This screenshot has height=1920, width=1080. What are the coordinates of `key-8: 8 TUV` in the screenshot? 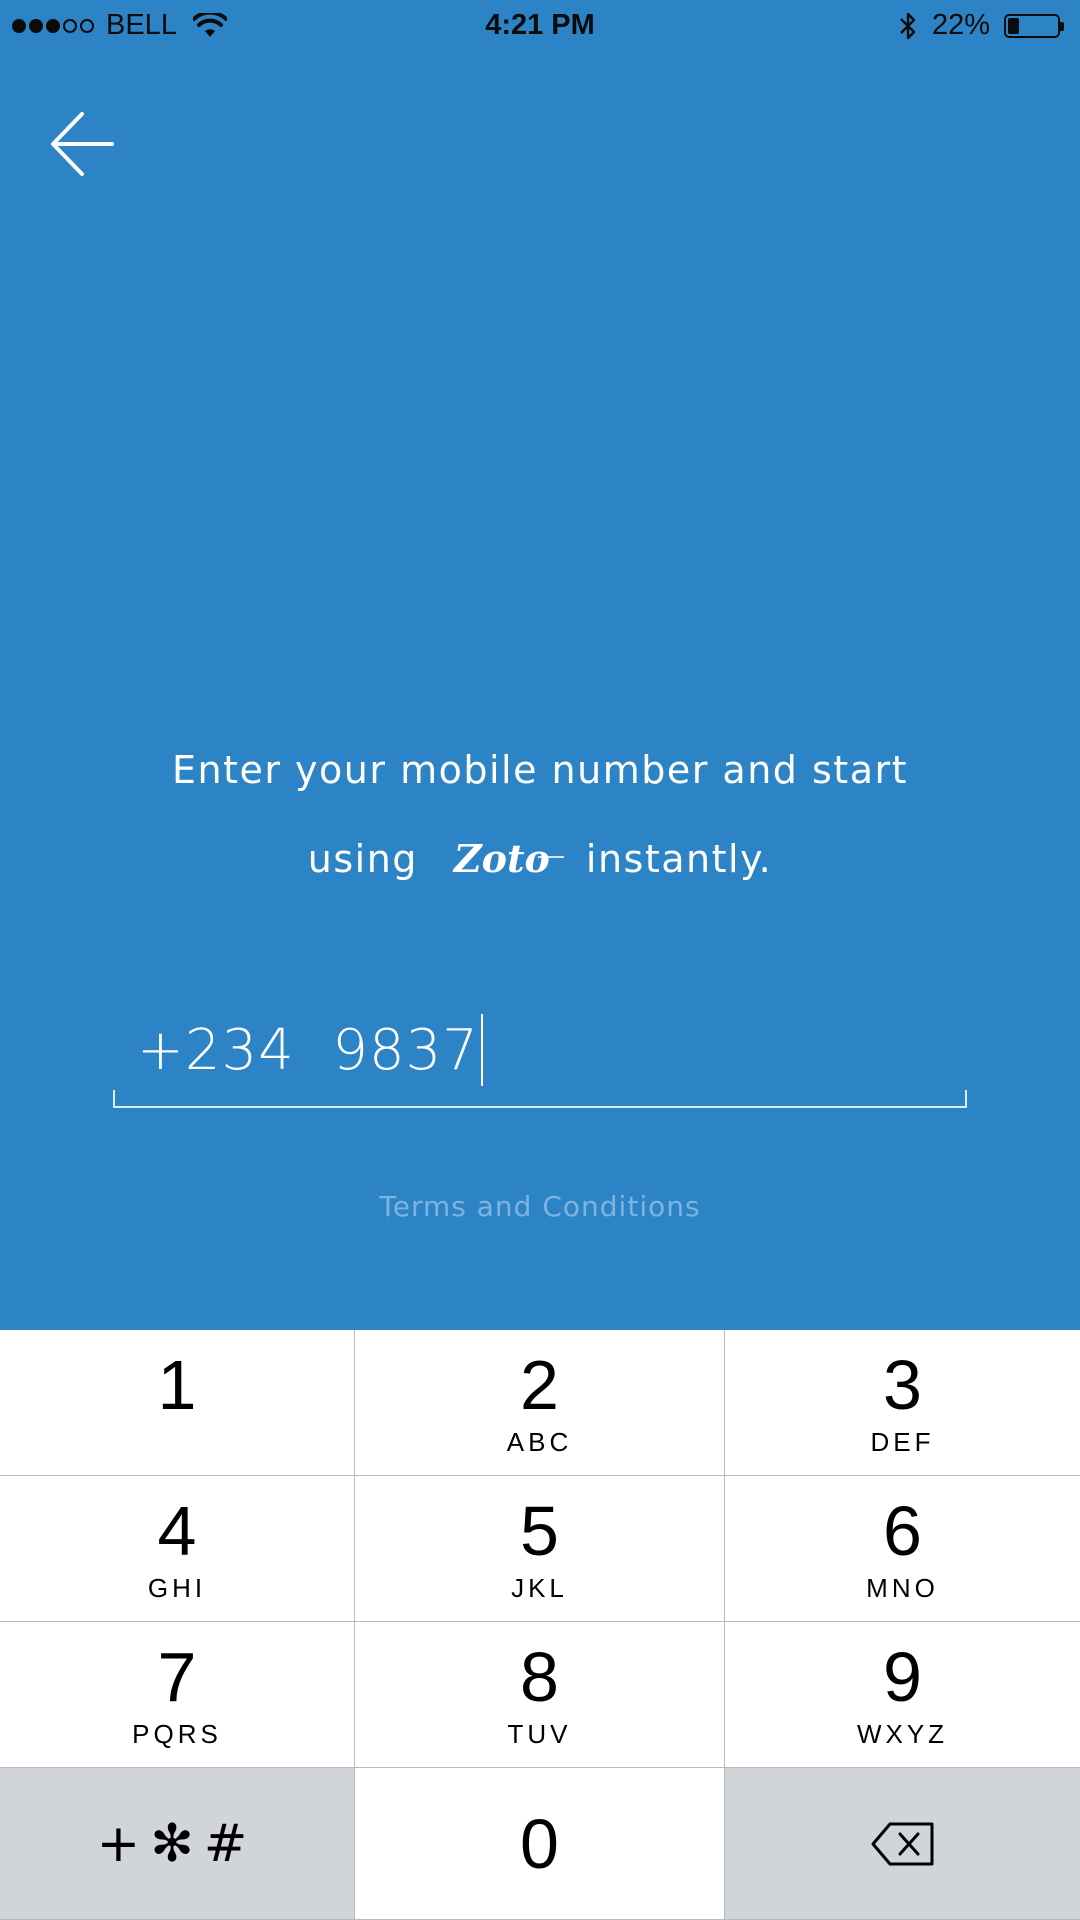 It's located at (540, 1695).